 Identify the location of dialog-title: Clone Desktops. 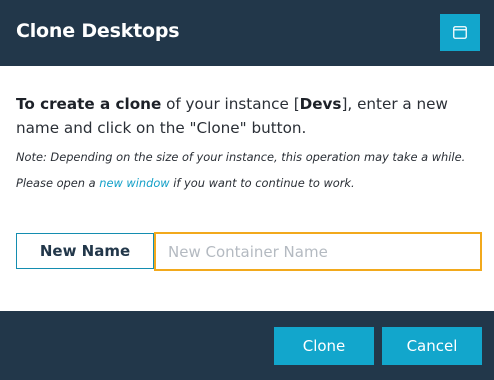
(98, 31).